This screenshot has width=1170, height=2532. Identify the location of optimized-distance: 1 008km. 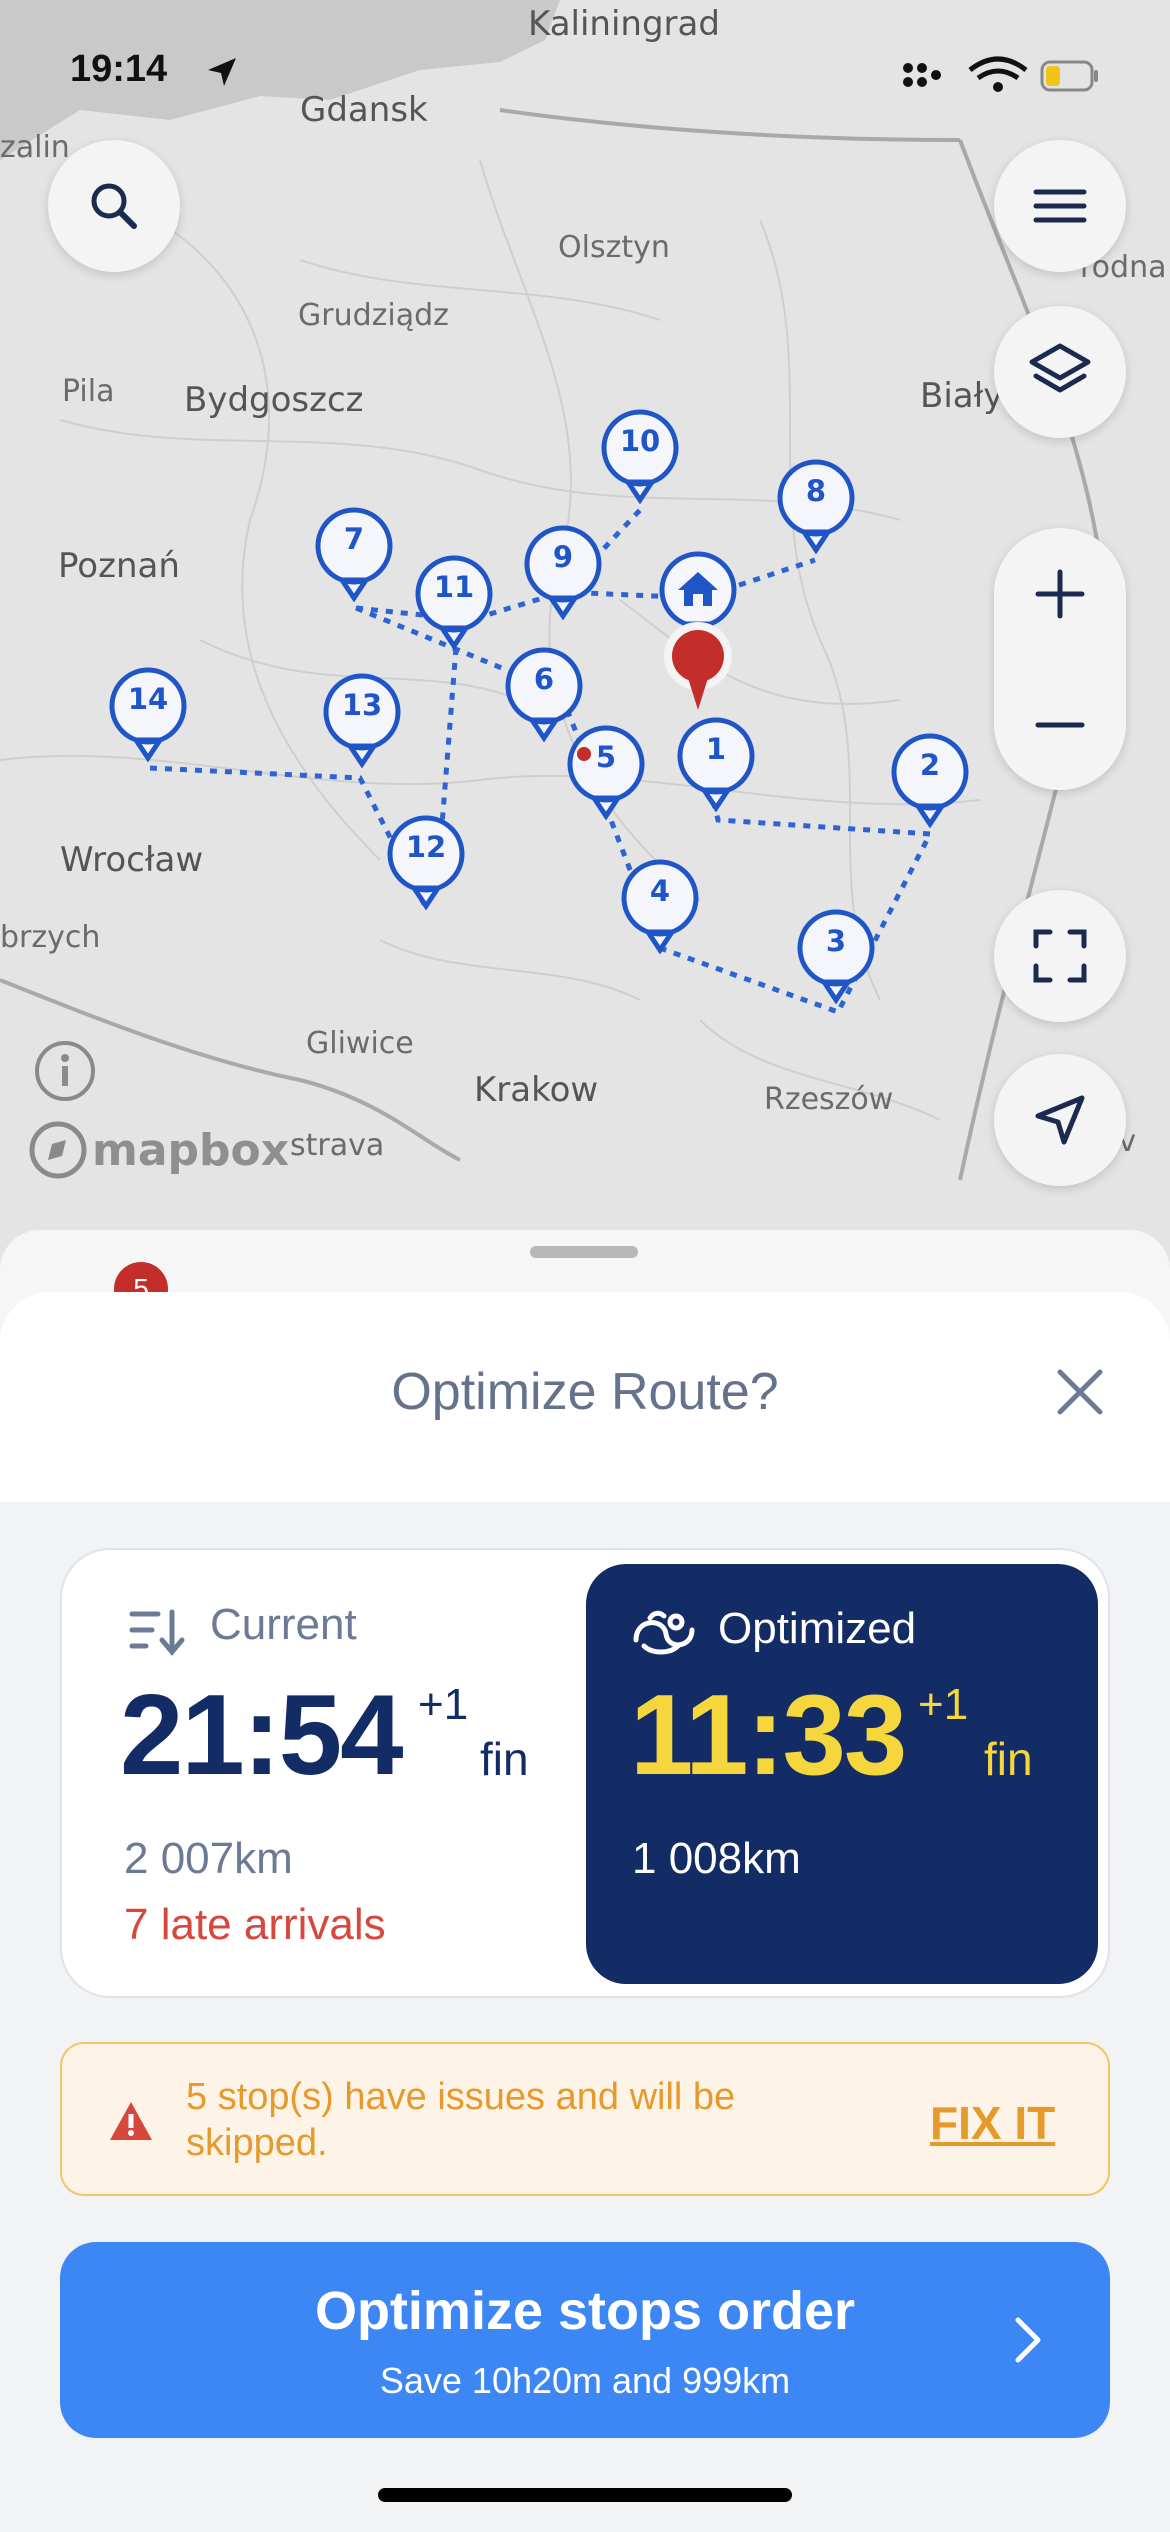
(716, 1858).